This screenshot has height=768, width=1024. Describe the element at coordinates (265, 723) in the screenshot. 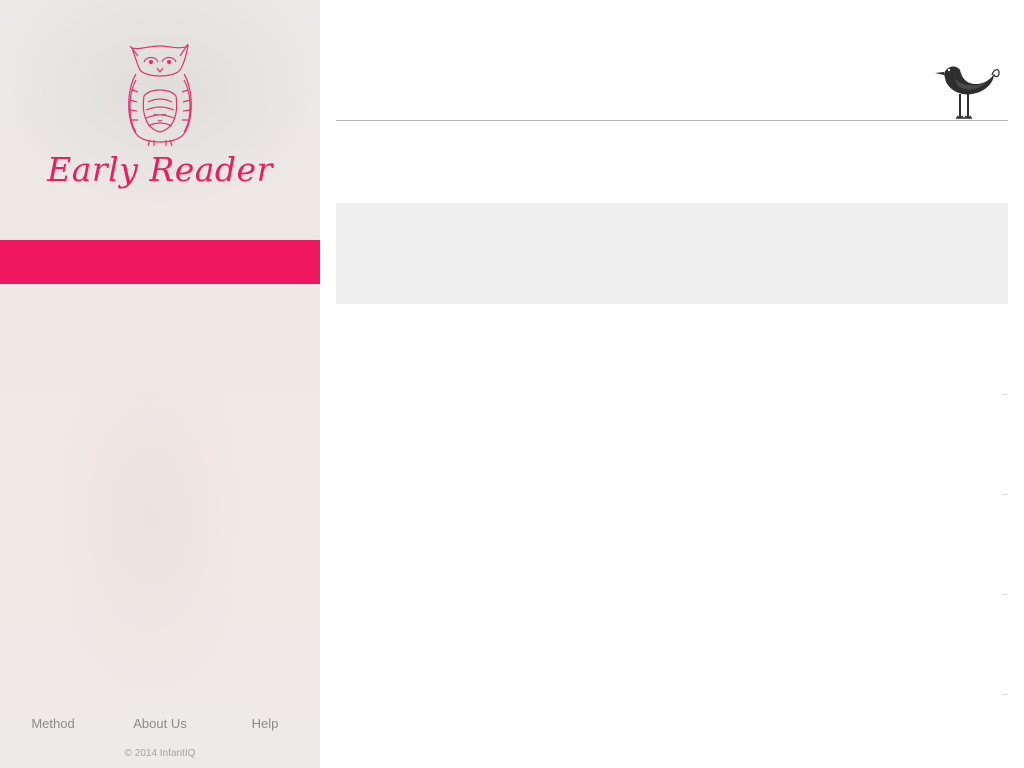

I see `footer-link-help: Help` at that location.